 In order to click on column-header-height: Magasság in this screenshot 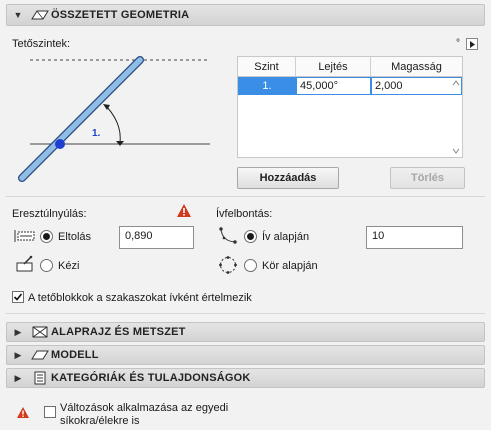, I will do `click(416, 66)`.